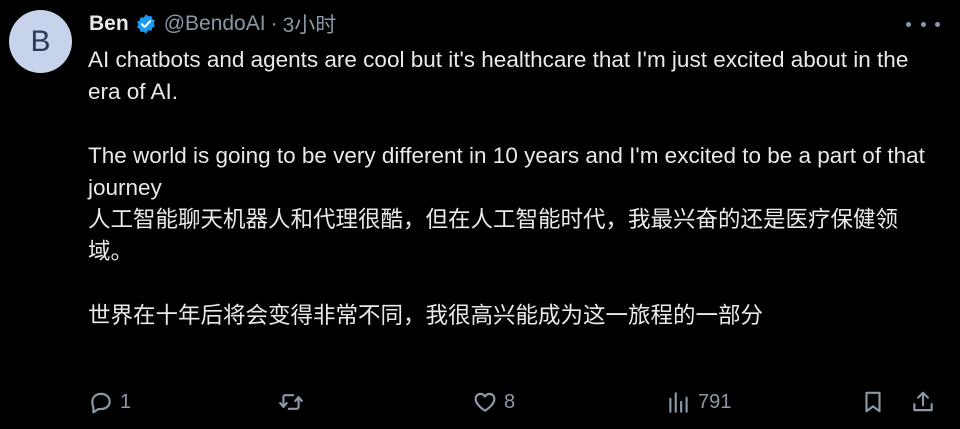  I want to click on author-handle: @BendoAI, so click(215, 24).